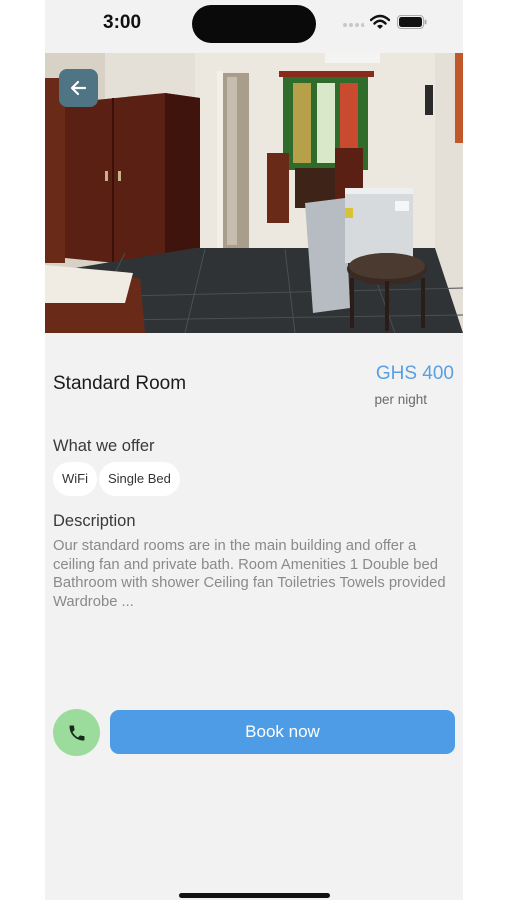 The width and height of the screenshot is (507, 900). I want to click on call-button, so click(76, 732).